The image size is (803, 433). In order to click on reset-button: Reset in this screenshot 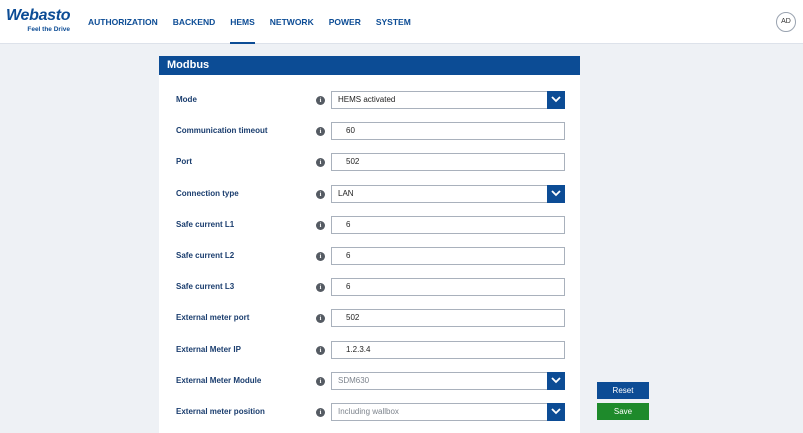, I will do `click(623, 390)`.